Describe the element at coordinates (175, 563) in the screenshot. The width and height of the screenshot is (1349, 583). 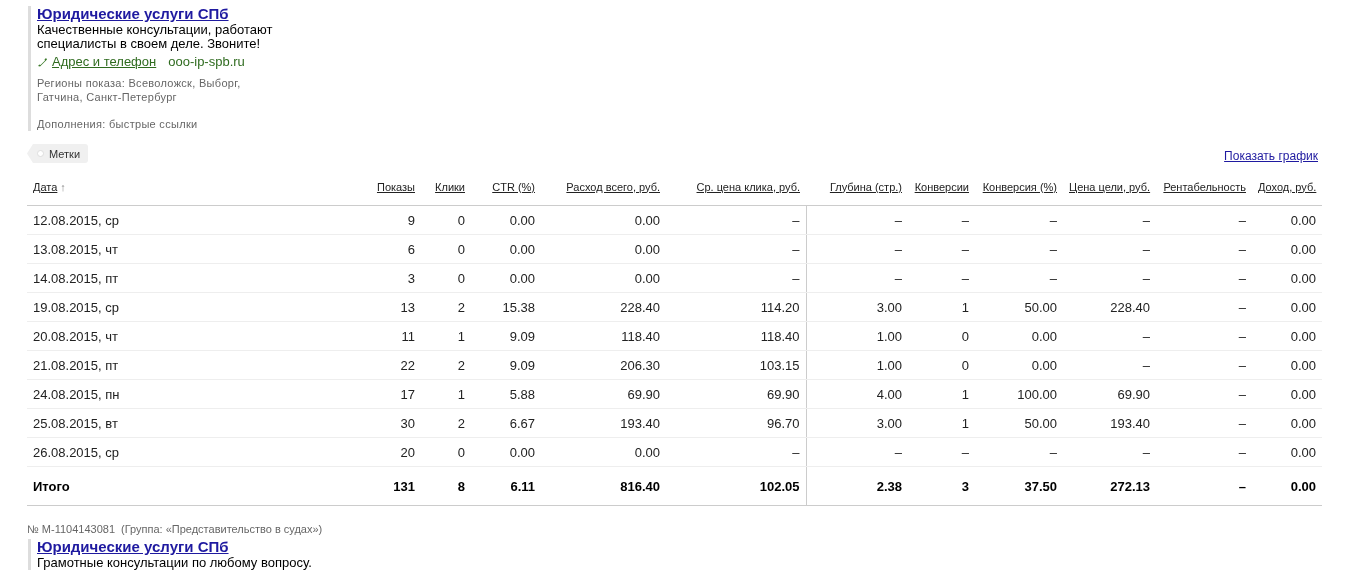
I see `ad-text: Грамотные консультации по любому вопросу.` at that location.